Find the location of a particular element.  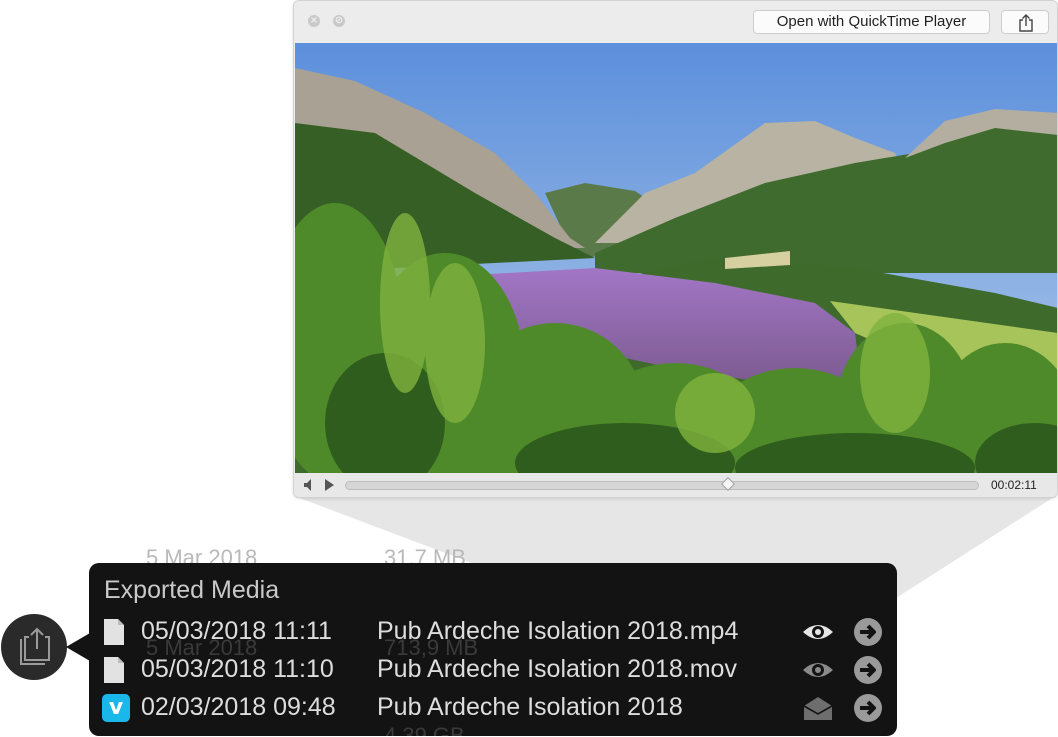

share-button is located at coordinates (1025, 22).